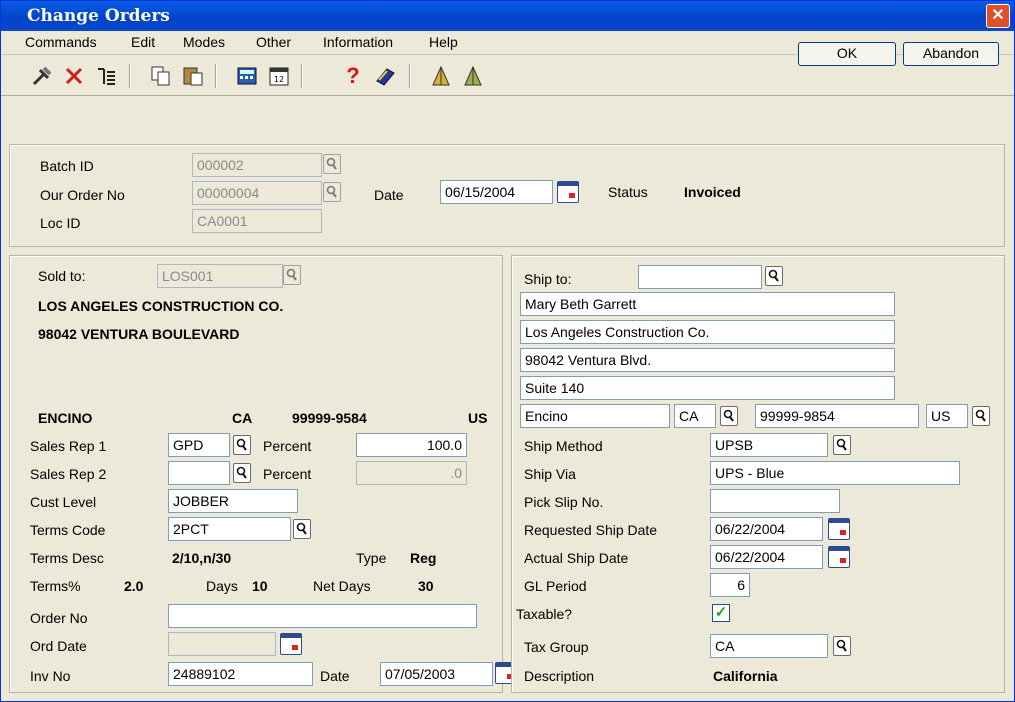 The width and height of the screenshot is (1015, 702). I want to click on abandon-button: Abandon, so click(951, 54).